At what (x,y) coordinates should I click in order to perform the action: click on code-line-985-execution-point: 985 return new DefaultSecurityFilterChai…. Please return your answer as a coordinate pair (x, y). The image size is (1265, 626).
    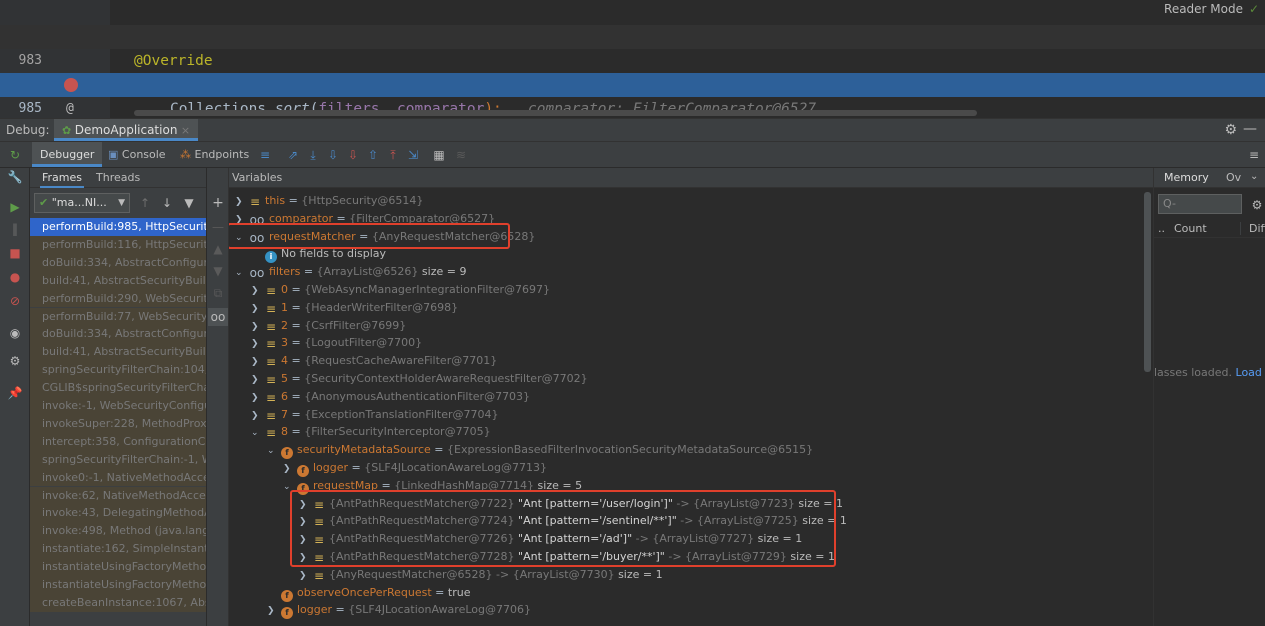
    Looking at the image, I should click on (632, 94).